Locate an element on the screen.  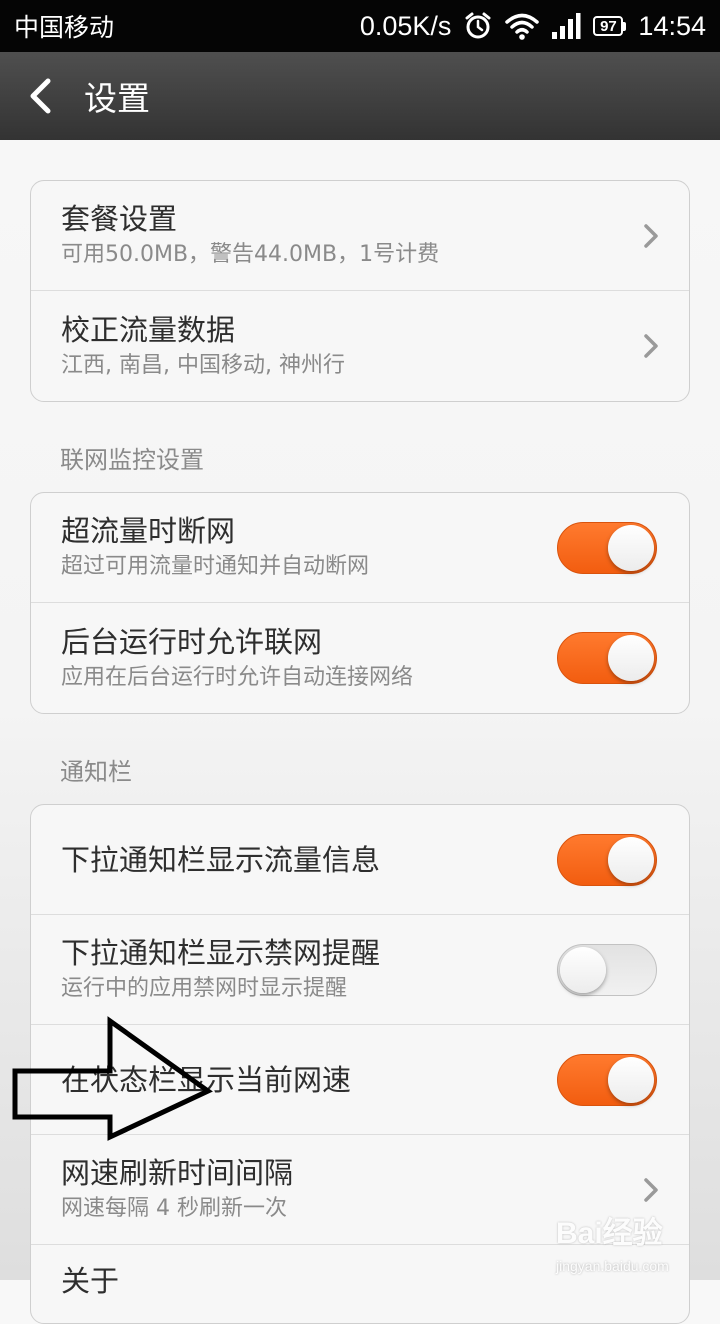
background-network-row: 后台运行时允许联网 应用在后台运行时允许自动连接网络 is located at coordinates (360, 658).